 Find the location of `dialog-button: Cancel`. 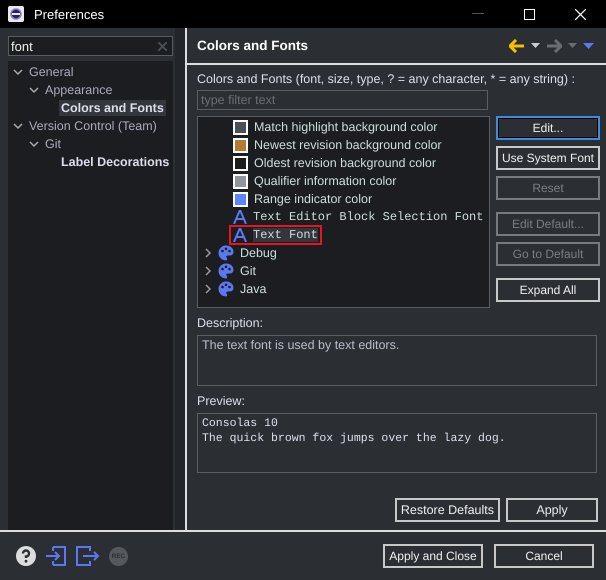

dialog-button: Cancel is located at coordinates (544, 556).